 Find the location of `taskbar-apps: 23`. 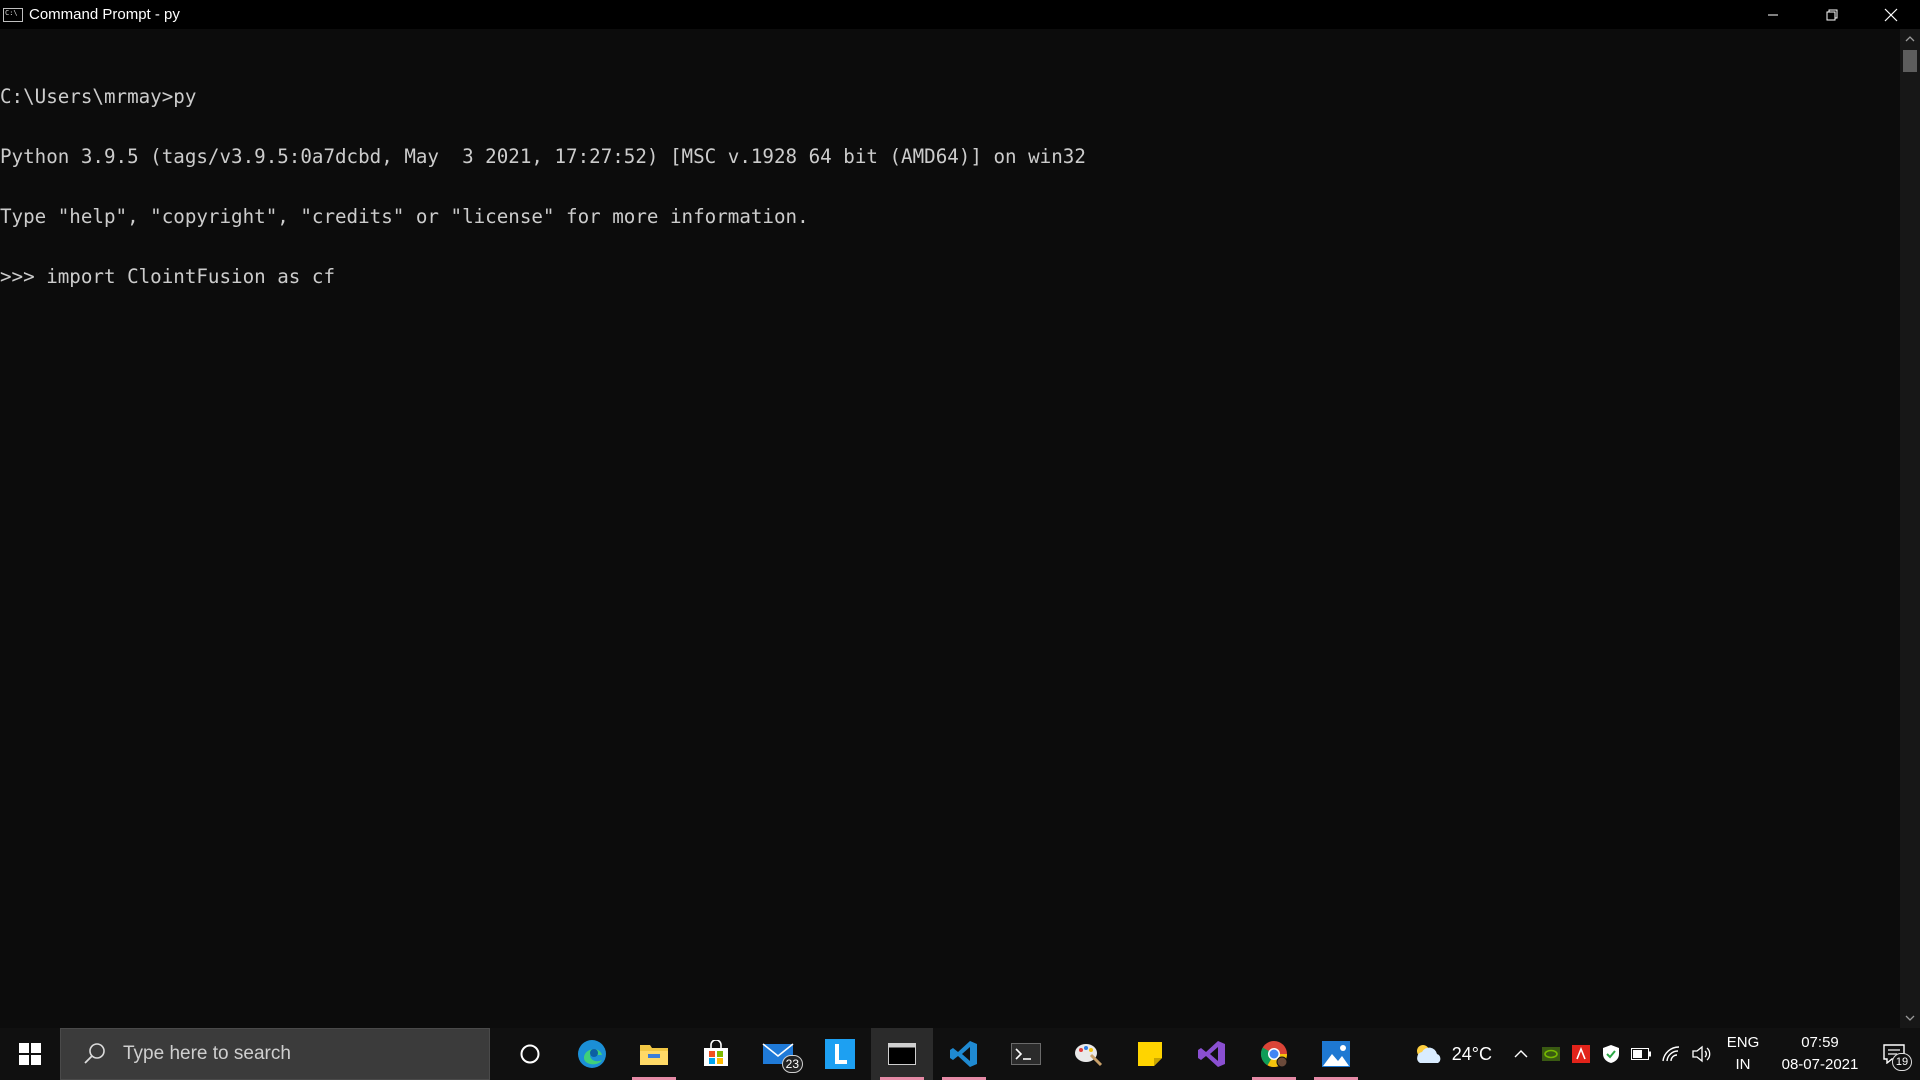

taskbar-apps: 23 is located at coordinates (933, 1054).